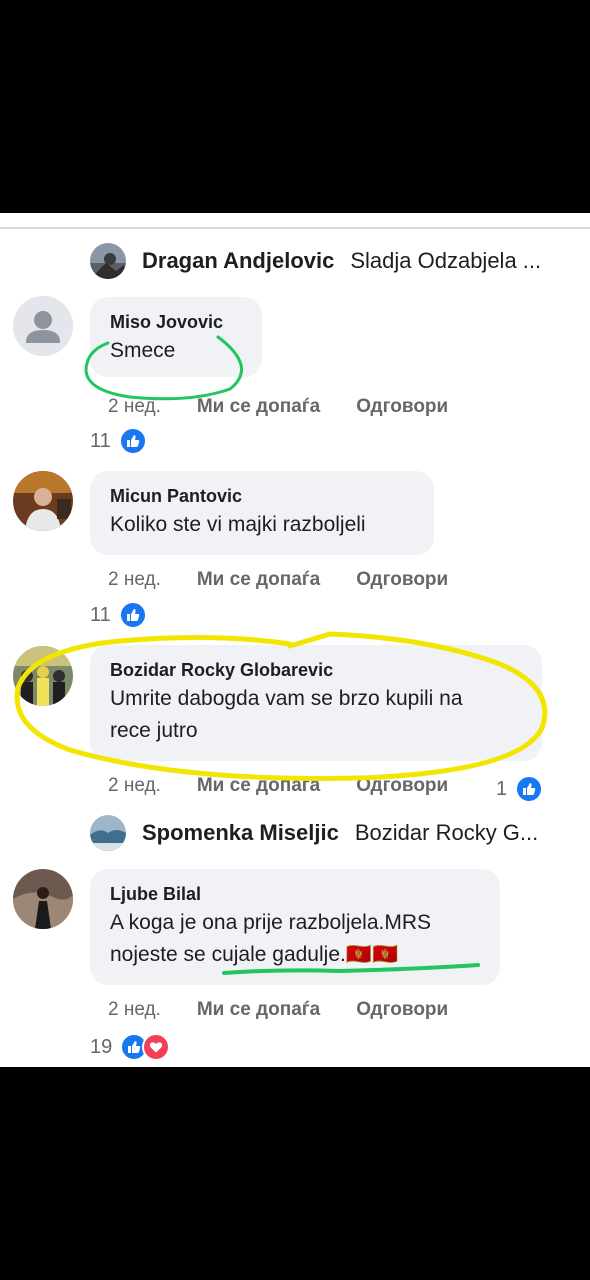 This screenshot has height=1280, width=590. I want to click on reply-author-name: Dragan Andjelovic, so click(238, 261).